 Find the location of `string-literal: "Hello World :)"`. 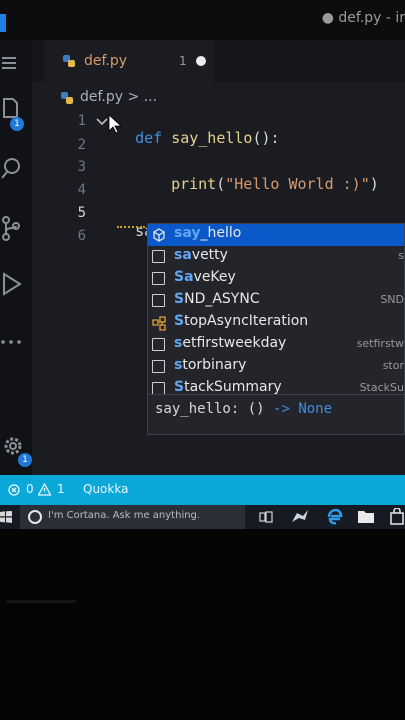

string-literal: "Hello World :)" is located at coordinates (297, 184).